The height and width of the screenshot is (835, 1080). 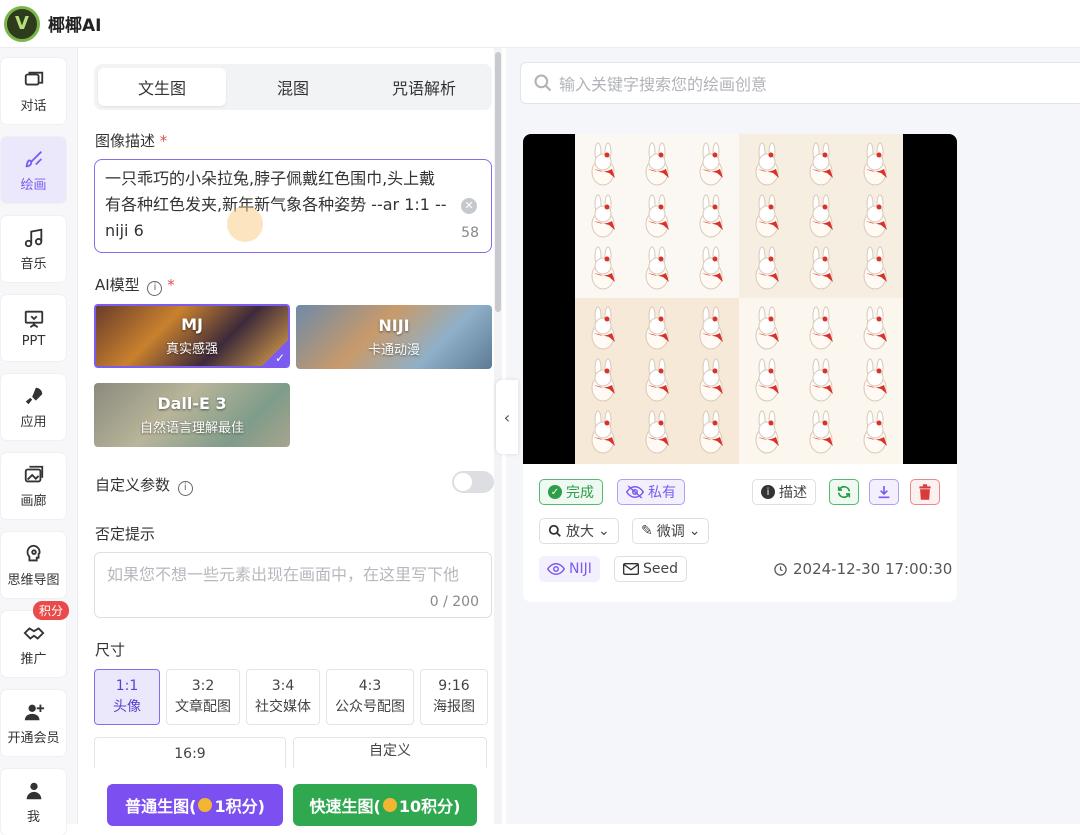 What do you see at coordinates (283, 697) in the screenshot?
I see `size-option-3-4: 3:4 社交媒体` at bounding box center [283, 697].